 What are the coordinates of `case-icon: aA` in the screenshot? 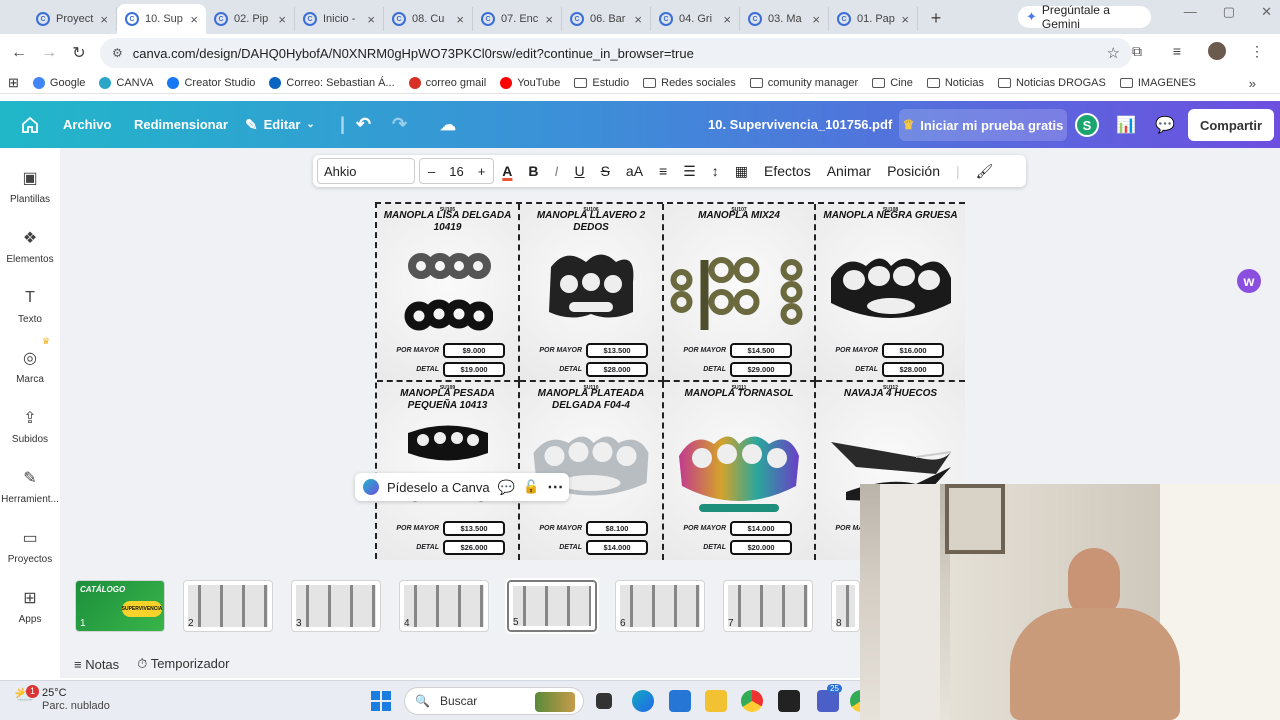 It's located at (634, 171).